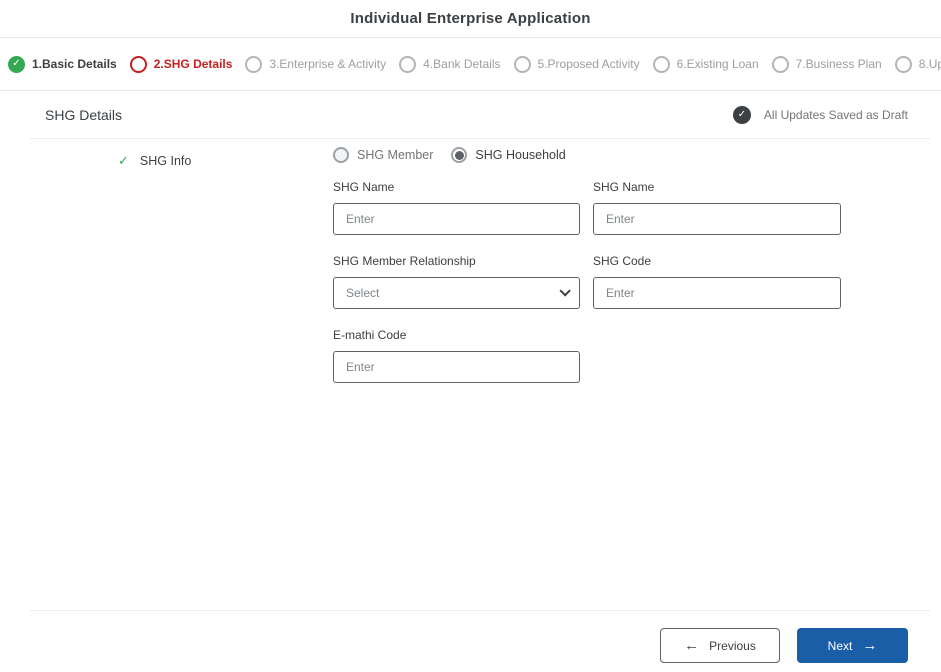 This screenshot has width=941, height=672. I want to click on stepper-step-upload-document: 8.Upload Document, so click(917, 64).